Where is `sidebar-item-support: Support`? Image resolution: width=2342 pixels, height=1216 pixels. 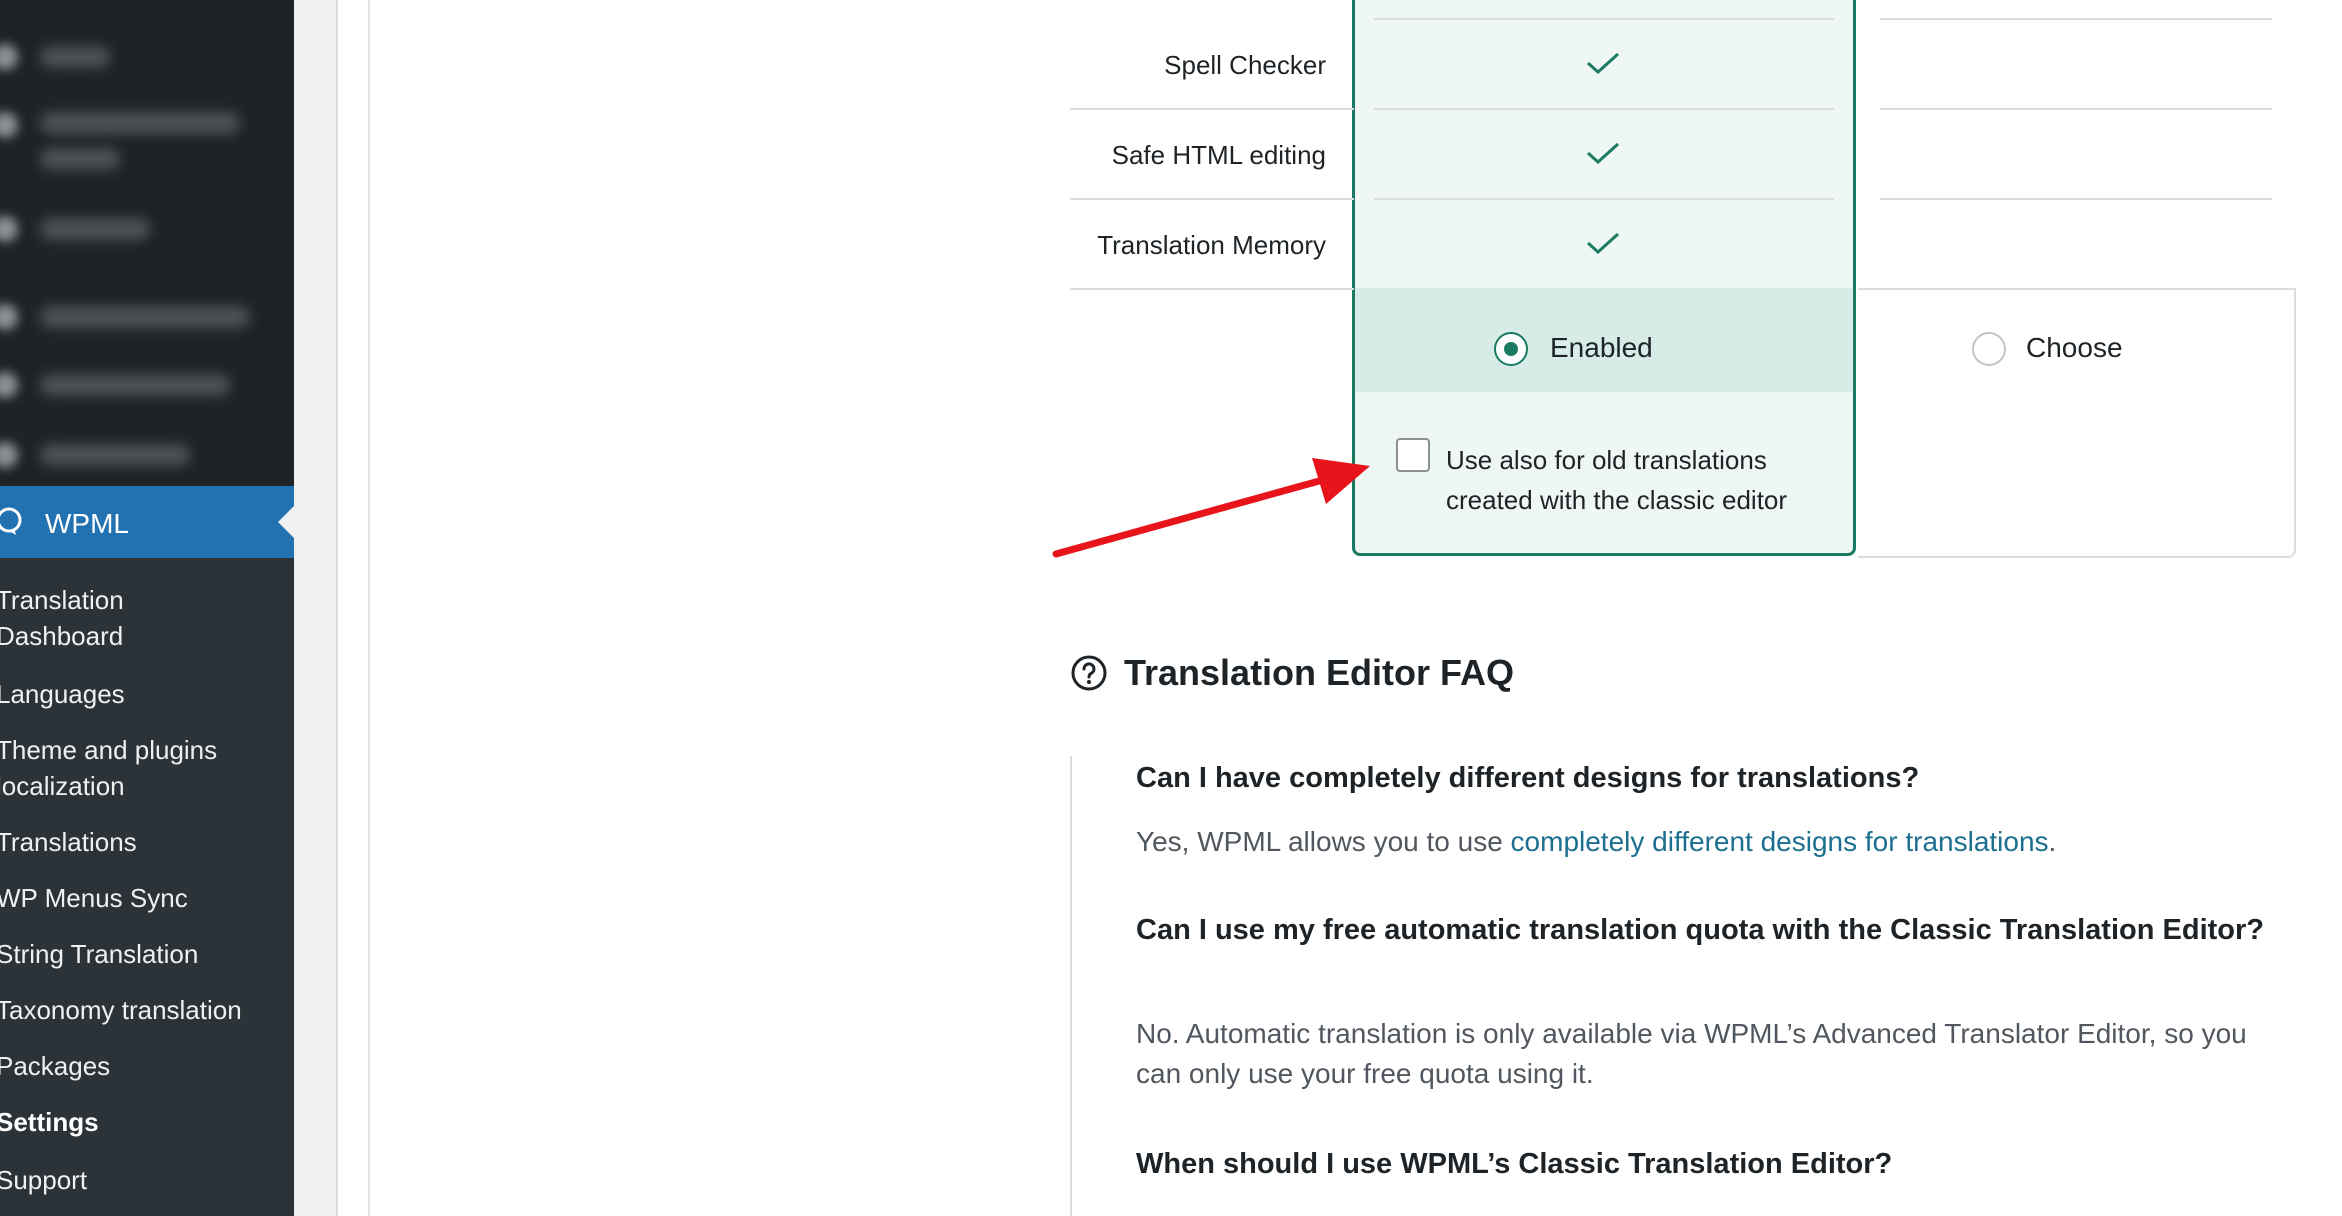
sidebar-item-support: Support is located at coordinates (147, 1180).